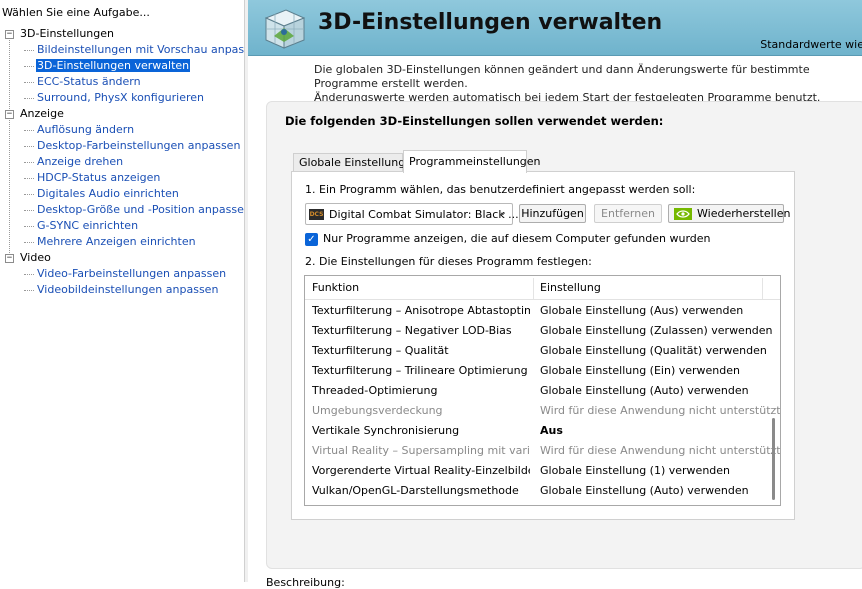 The height and width of the screenshot is (589, 862). Describe the element at coordinates (502, 212) in the screenshot. I see `chevron-down-icon: ⌄` at that location.